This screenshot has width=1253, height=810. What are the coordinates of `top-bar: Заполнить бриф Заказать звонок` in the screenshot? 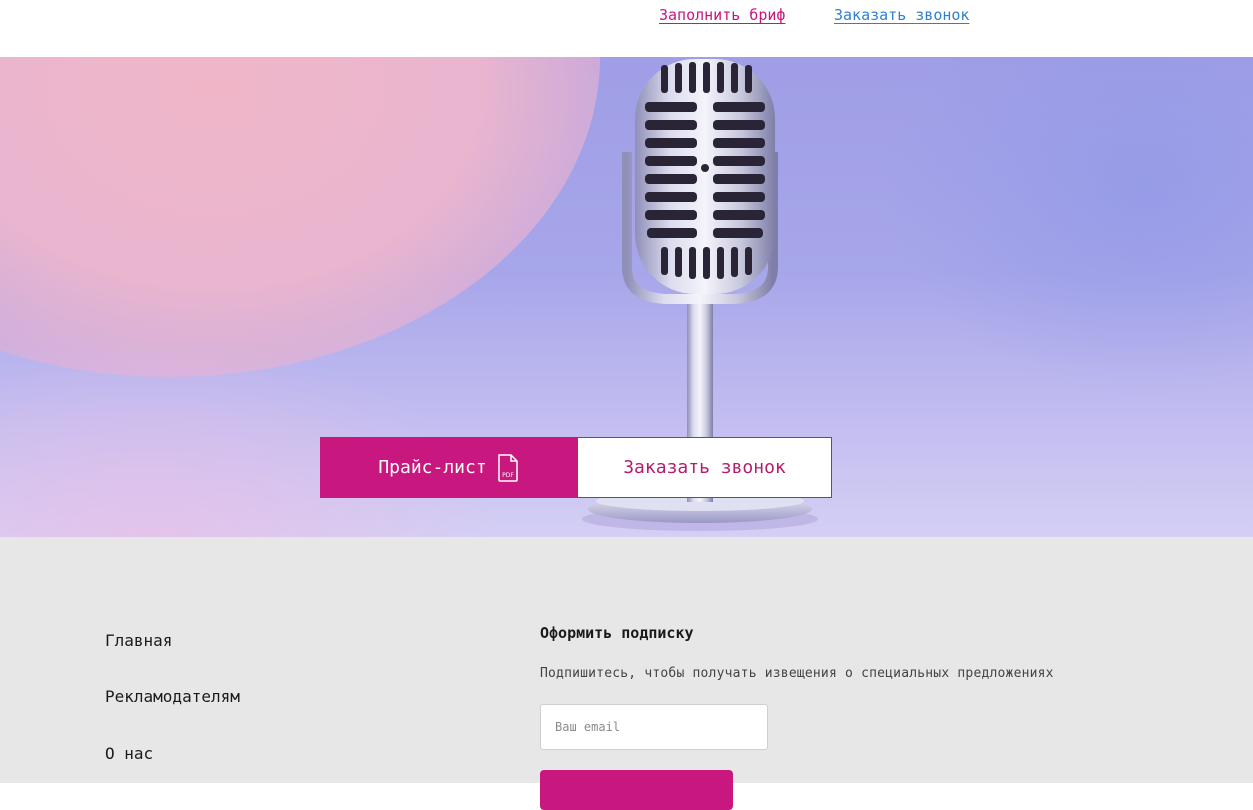 It's located at (626, 28).